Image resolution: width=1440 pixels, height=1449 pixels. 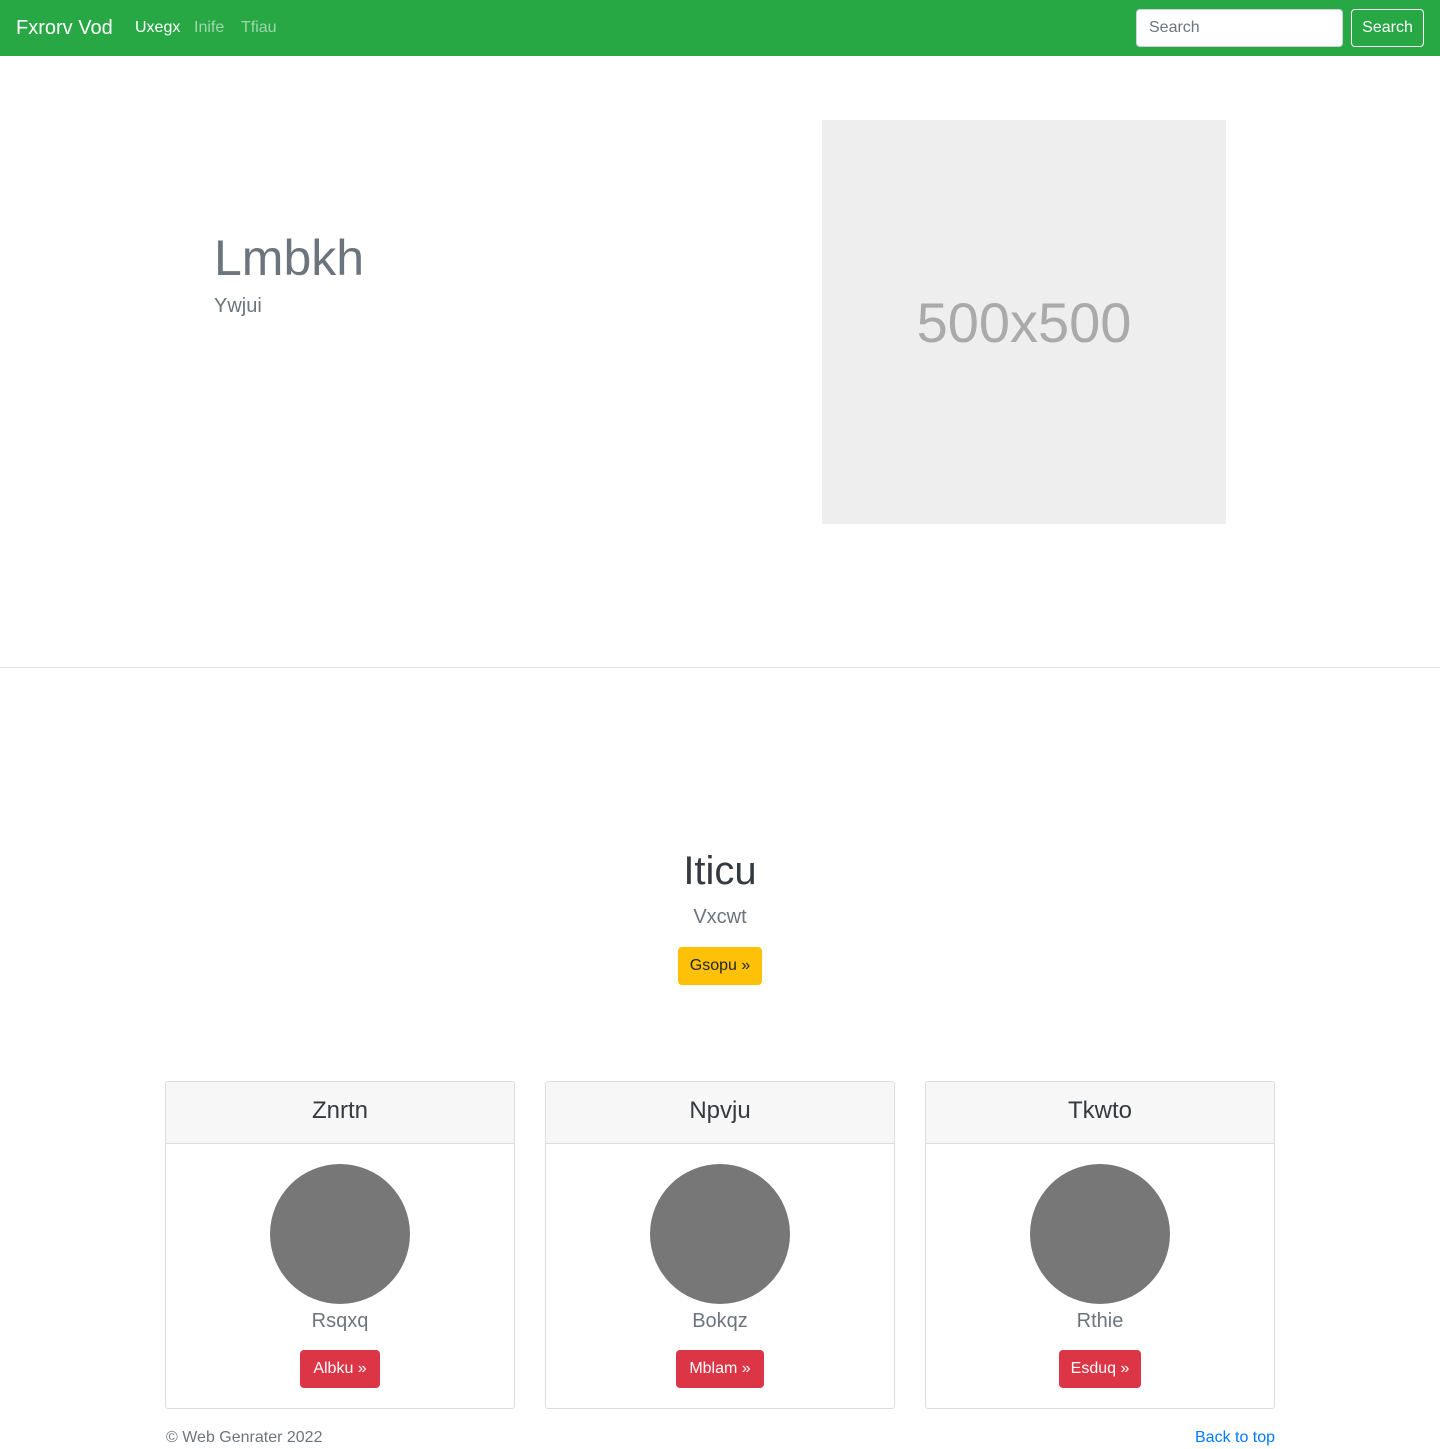 What do you see at coordinates (340, 1369) in the screenshot?
I see `card-button-albku: Albku »` at bounding box center [340, 1369].